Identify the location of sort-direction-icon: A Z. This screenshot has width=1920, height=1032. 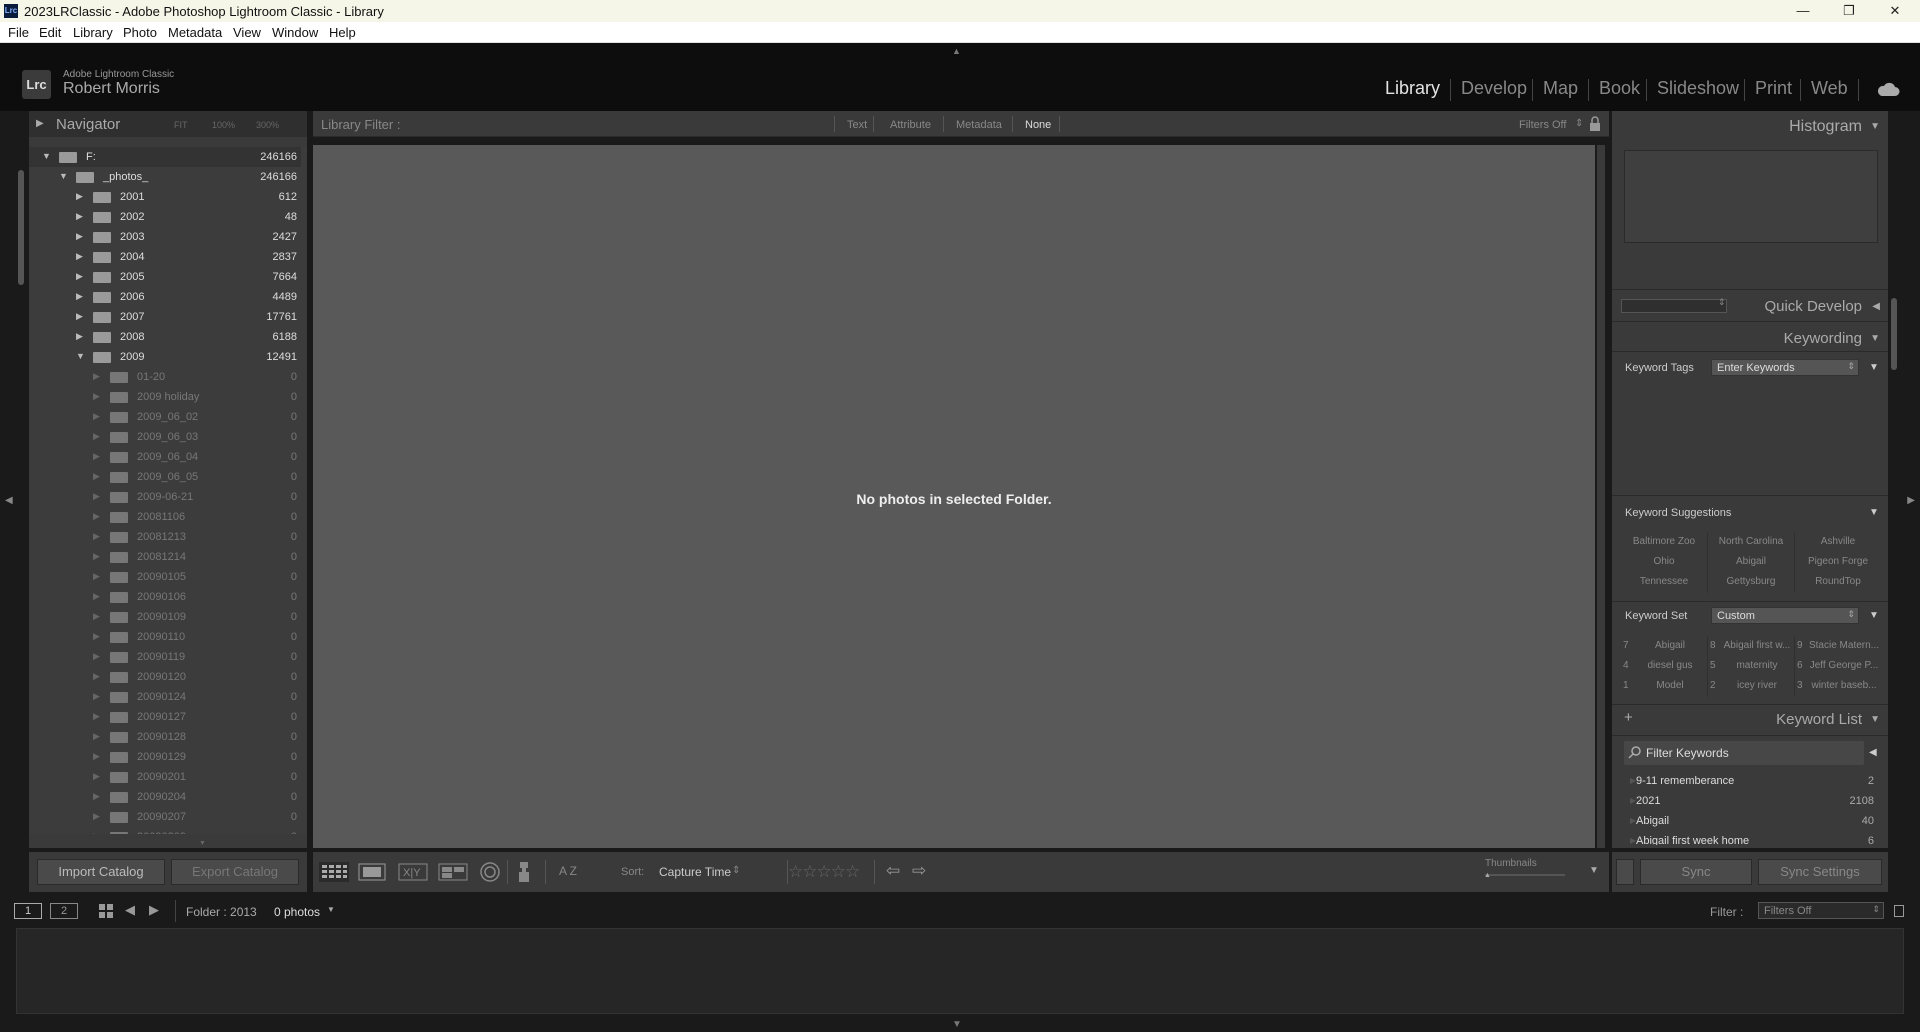
(568, 871).